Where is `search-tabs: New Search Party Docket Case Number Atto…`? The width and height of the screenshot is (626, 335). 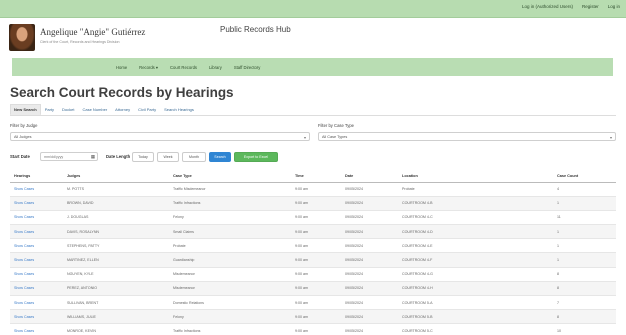
search-tabs: New Search Party Docket Case Number Atto… is located at coordinates (313, 110).